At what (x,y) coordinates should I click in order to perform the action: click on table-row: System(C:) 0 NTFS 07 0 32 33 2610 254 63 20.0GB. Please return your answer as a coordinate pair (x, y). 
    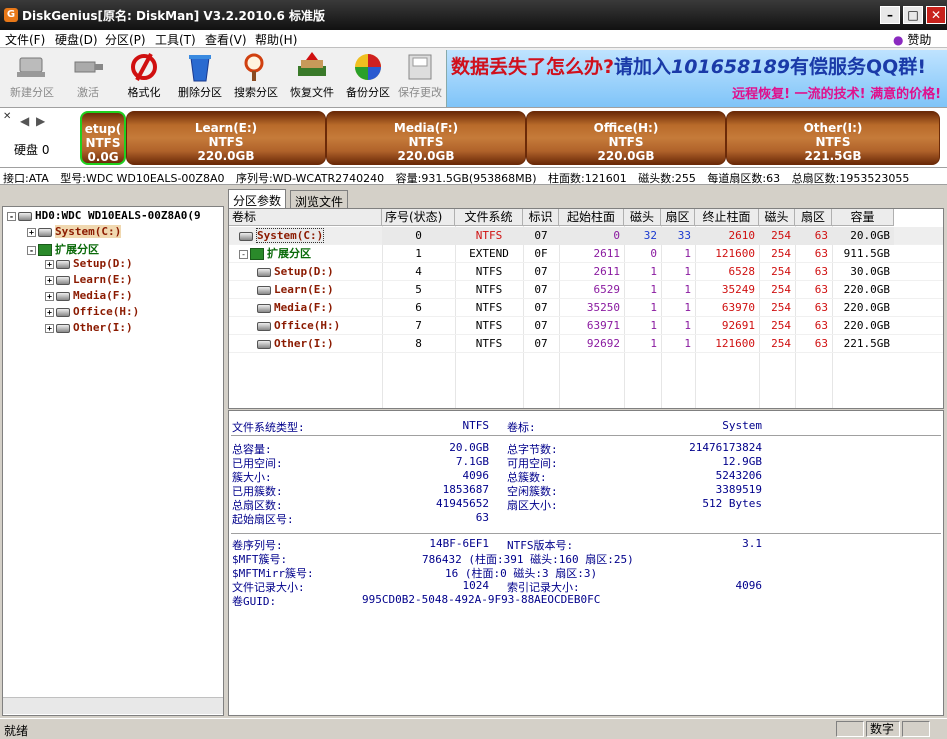
    Looking at the image, I should click on (586, 236).